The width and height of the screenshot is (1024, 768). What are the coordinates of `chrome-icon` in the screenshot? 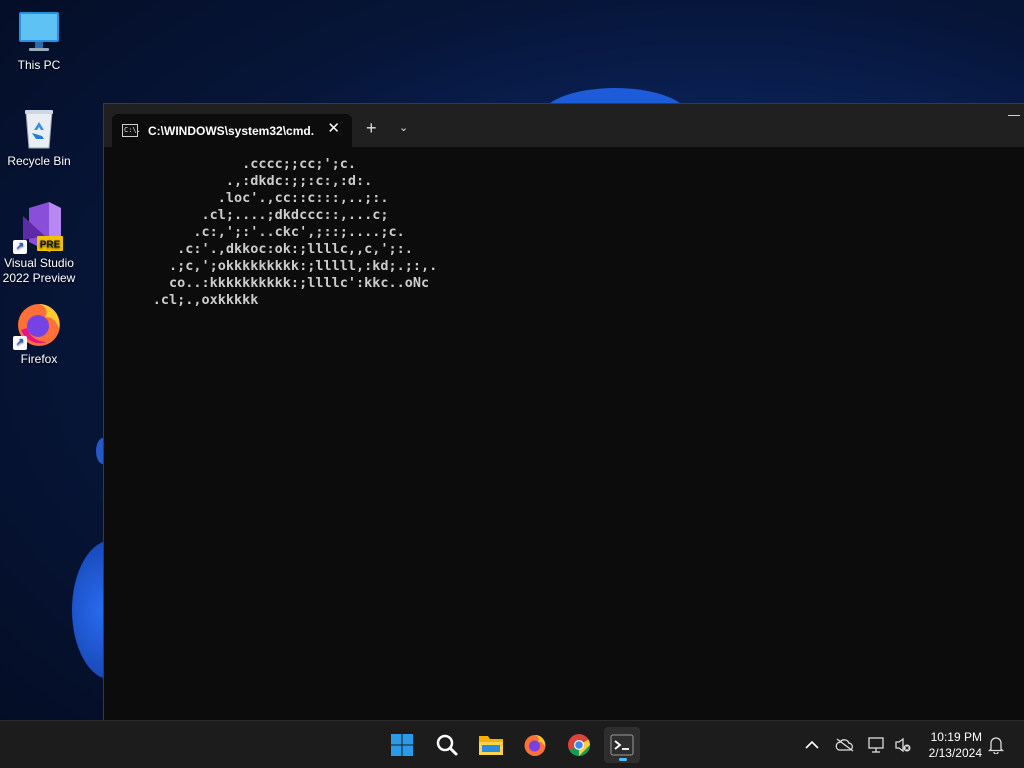 It's located at (579, 745).